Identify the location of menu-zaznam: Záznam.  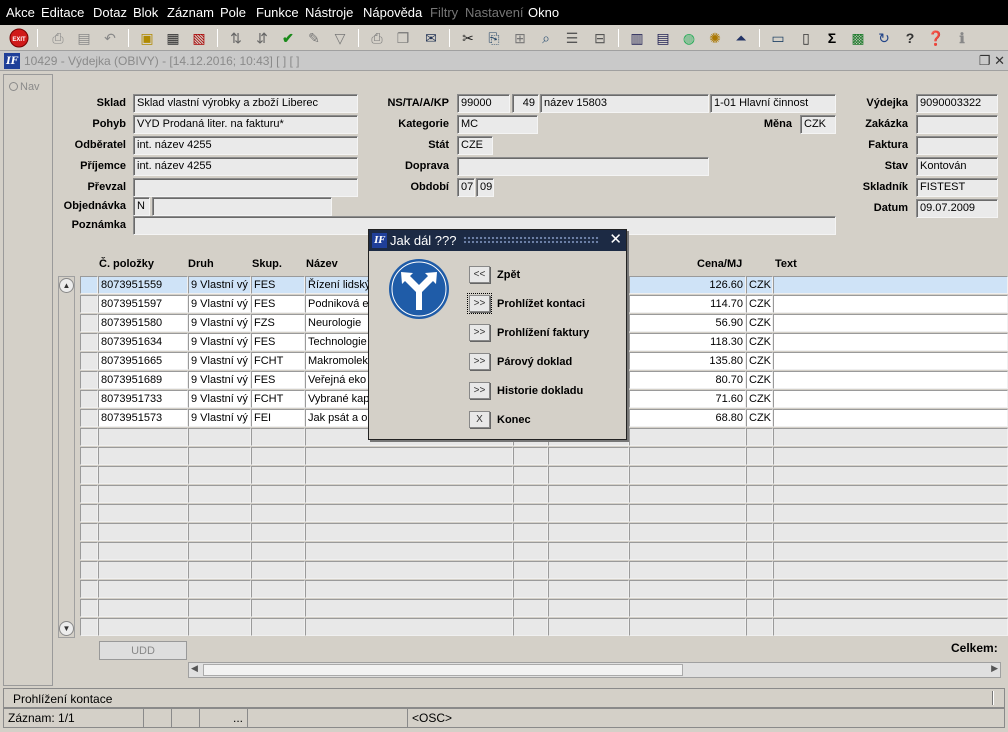
(190, 12).